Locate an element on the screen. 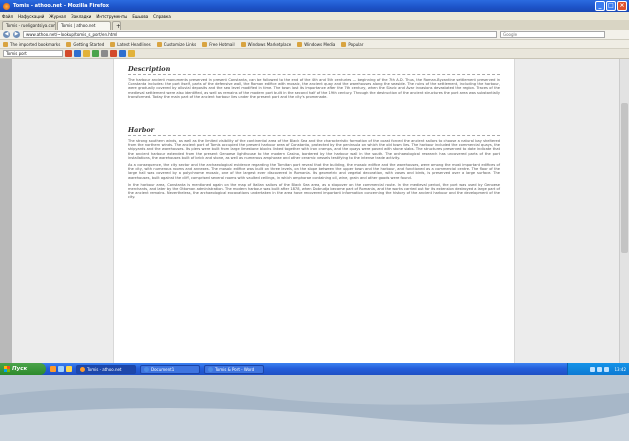 Image resolution: width=629 pixels, height=441 pixels. bookmark-item: Getting Started is located at coordinates (85, 44).